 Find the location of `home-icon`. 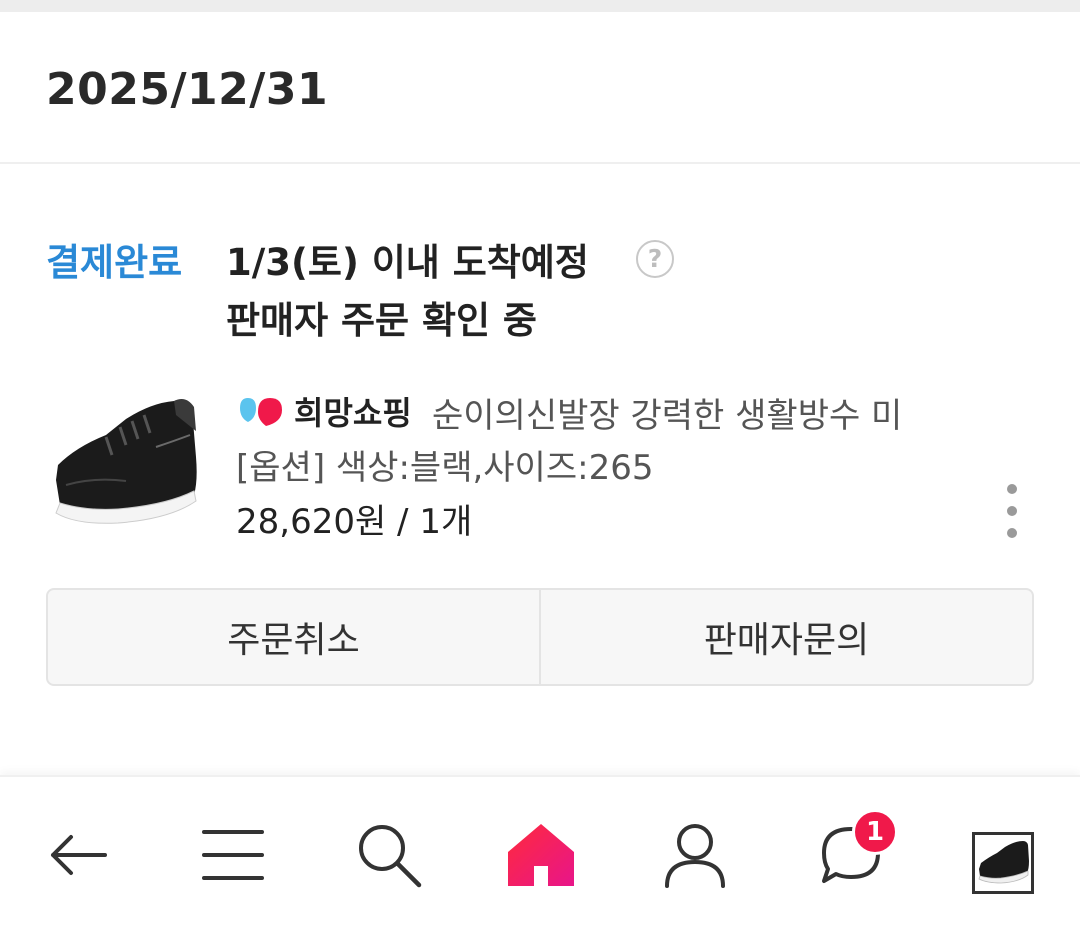

home-icon is located at coordinates (541, 855).